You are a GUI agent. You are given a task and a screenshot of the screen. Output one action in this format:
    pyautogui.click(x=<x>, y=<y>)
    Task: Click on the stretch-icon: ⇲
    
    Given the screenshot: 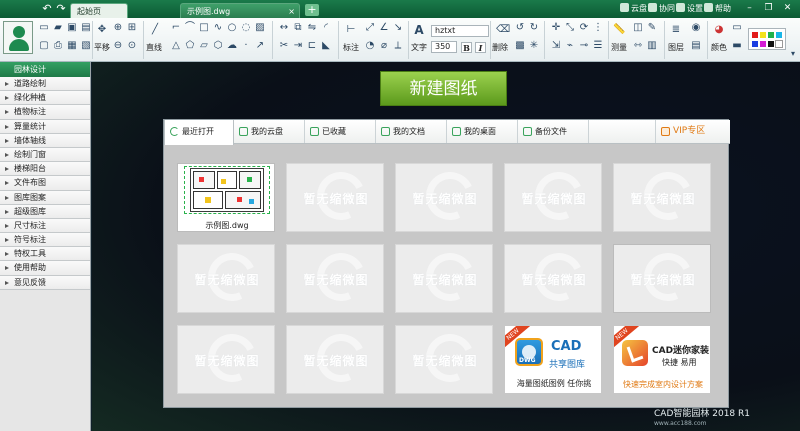 What is the action you would take?
    pyautogui.click(x=556, y=46)
    